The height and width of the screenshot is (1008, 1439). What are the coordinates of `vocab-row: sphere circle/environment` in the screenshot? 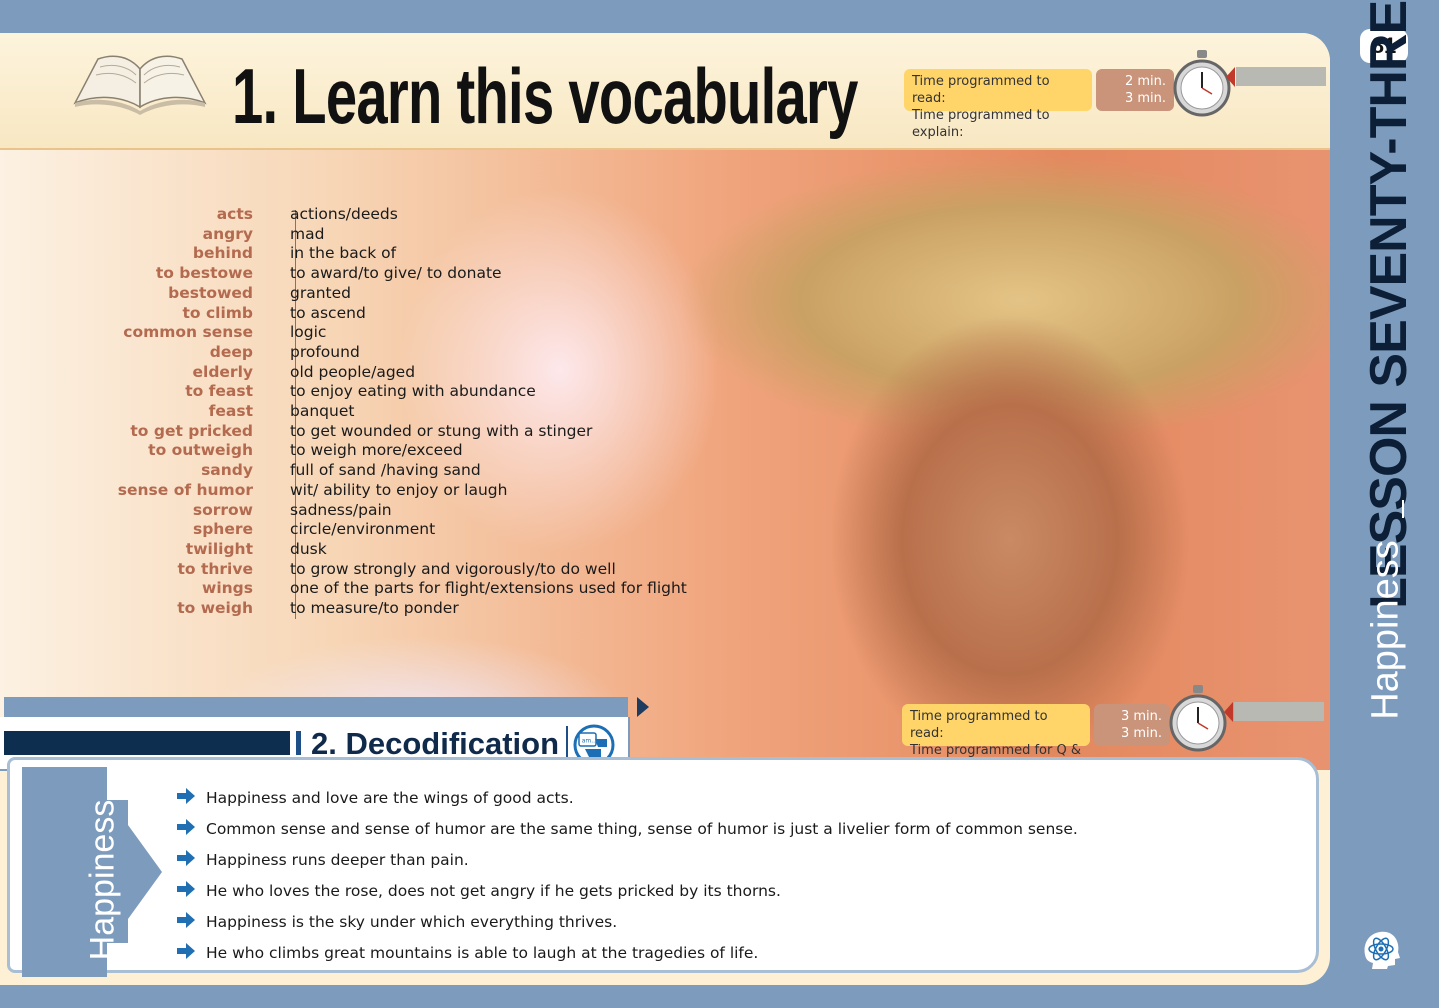 It's located at (393, 530).